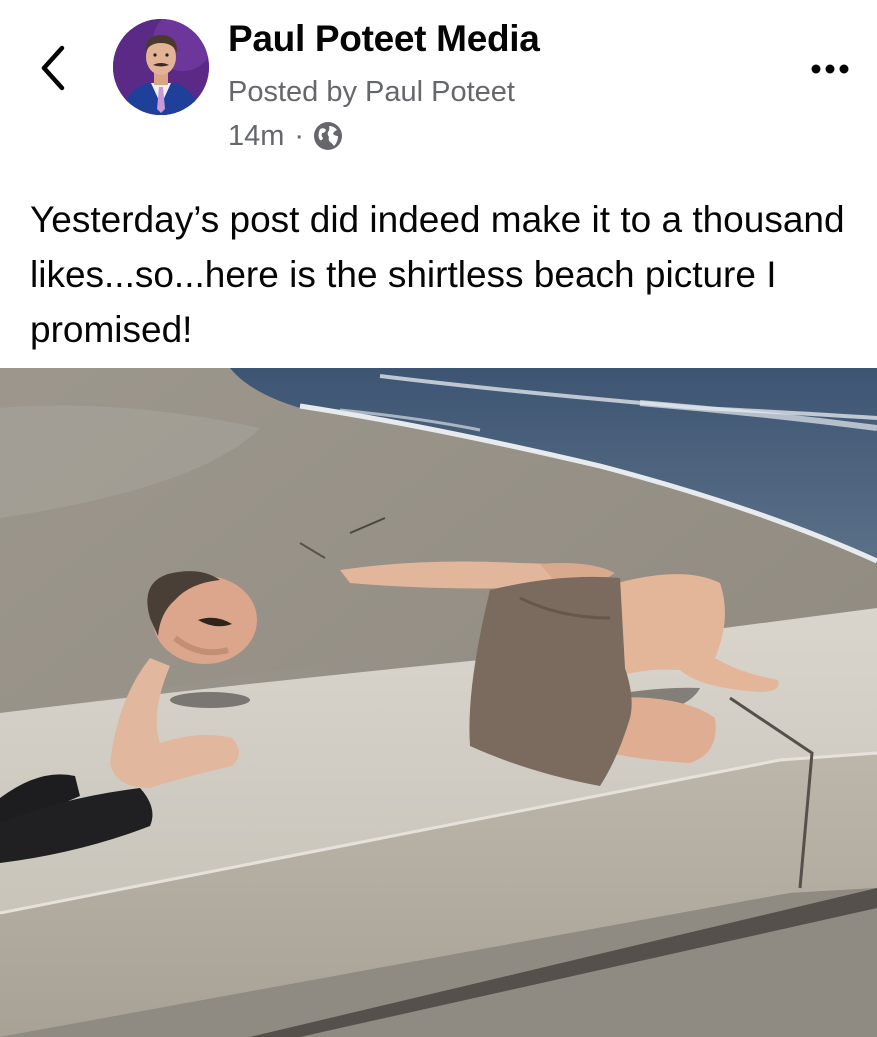 The width and height of the screenshot is (877, 1037). What do you see at coordinates (286, 136) in the screenshot?
I see `post-meta: 14m ·` at bounding box center [286, 136].